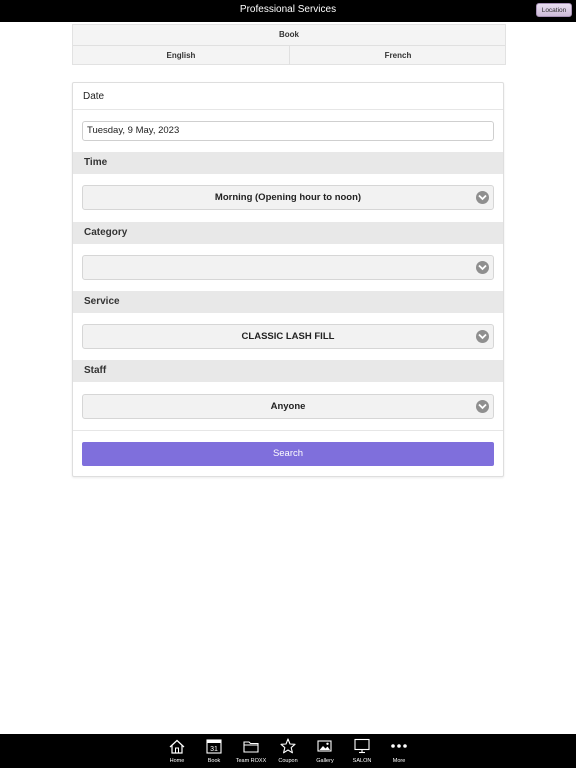  Describe the element at coordinates (325, 746) in the screenshot. I see `gallery-icon` at that location.